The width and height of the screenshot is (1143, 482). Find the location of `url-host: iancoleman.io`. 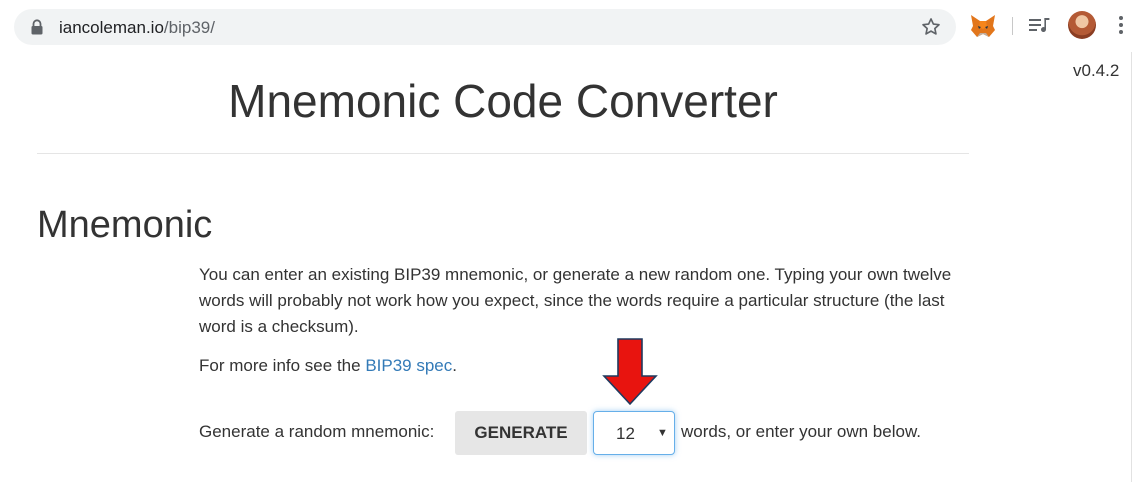

url-host: iancoleman.io is located at coordinates (111, 27).